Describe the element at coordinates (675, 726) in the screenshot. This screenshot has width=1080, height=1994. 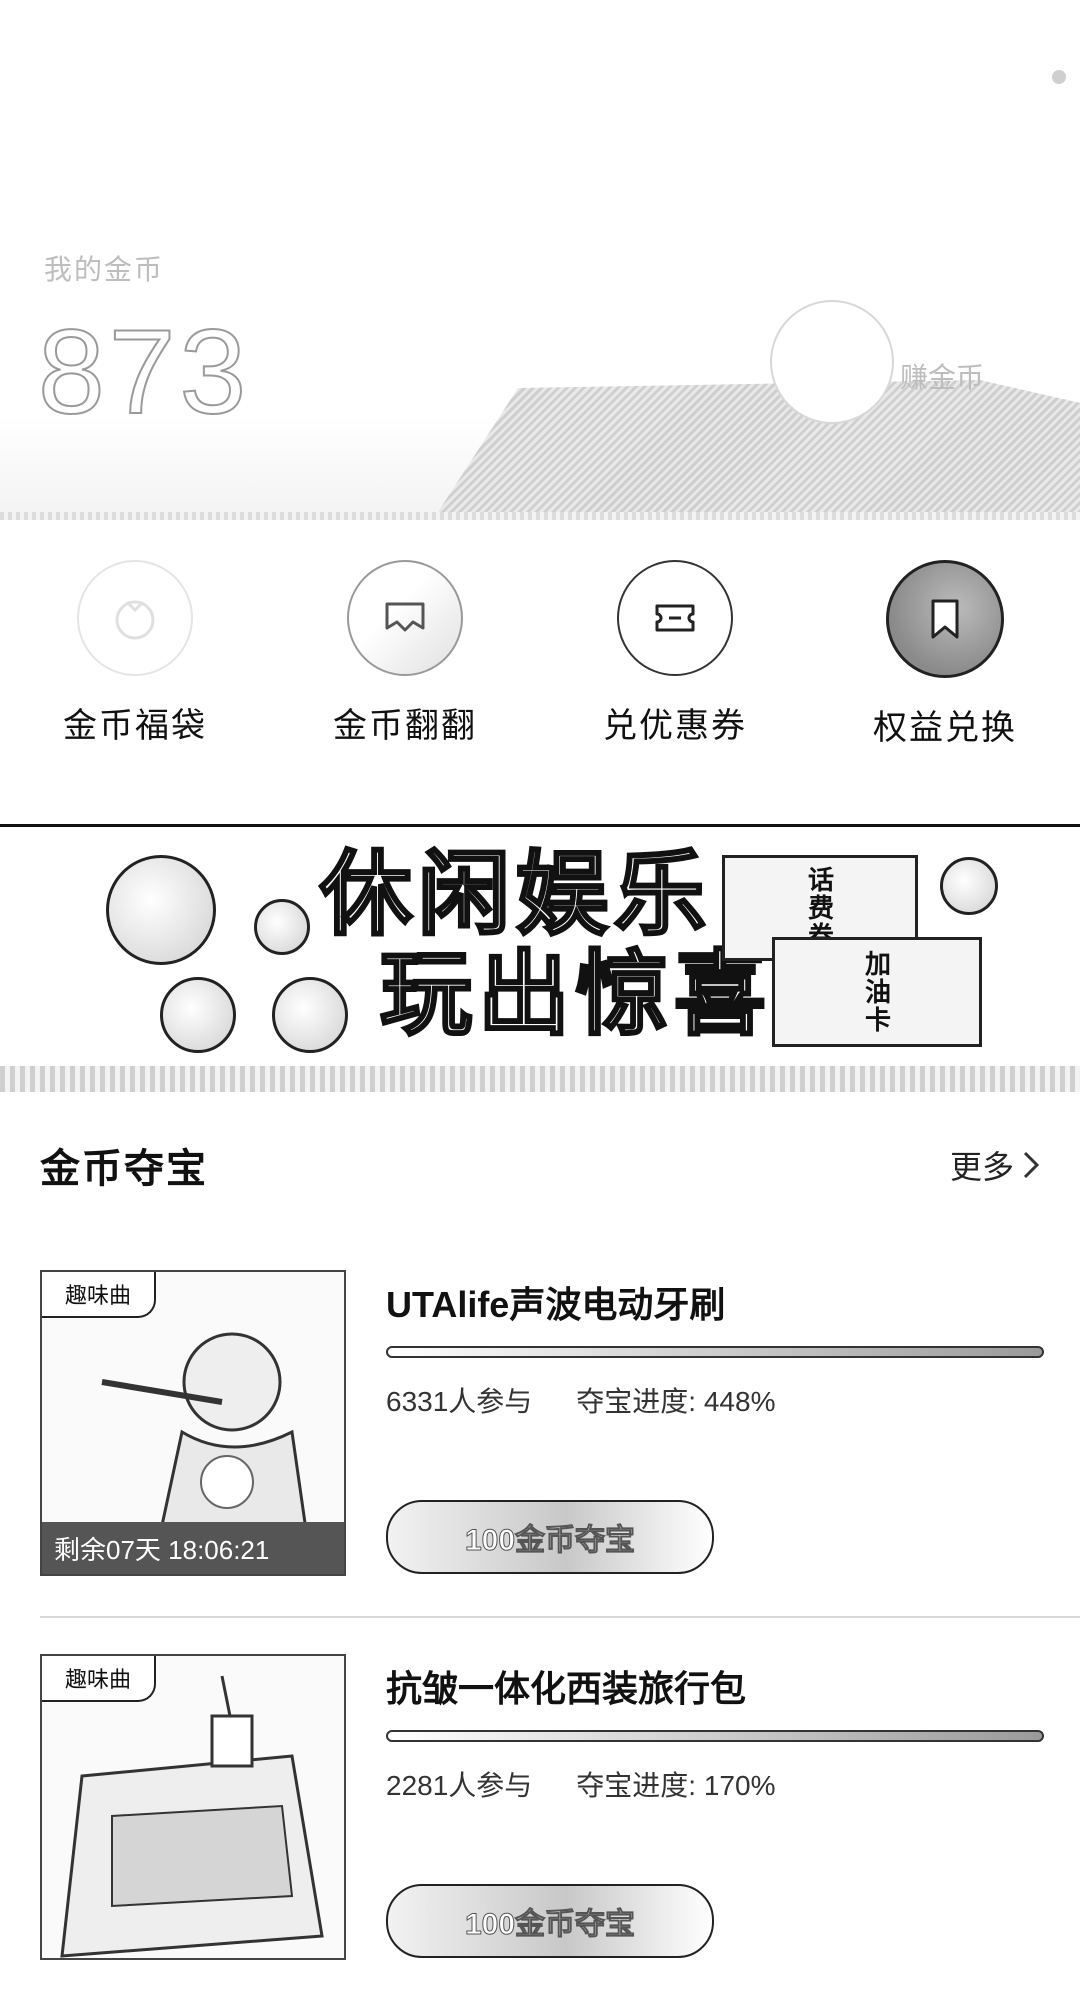
I see `action-label: 兑优惠券` at that location.